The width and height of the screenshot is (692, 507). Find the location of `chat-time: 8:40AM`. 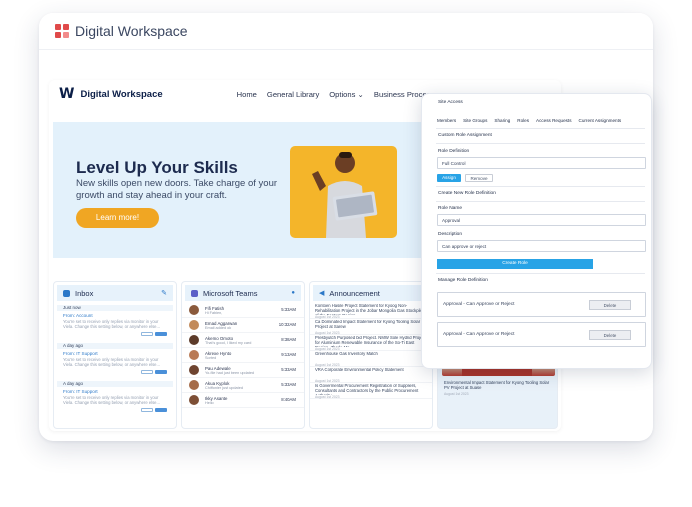

chat-time: 8:40AM is located at coordinates (288, 399).